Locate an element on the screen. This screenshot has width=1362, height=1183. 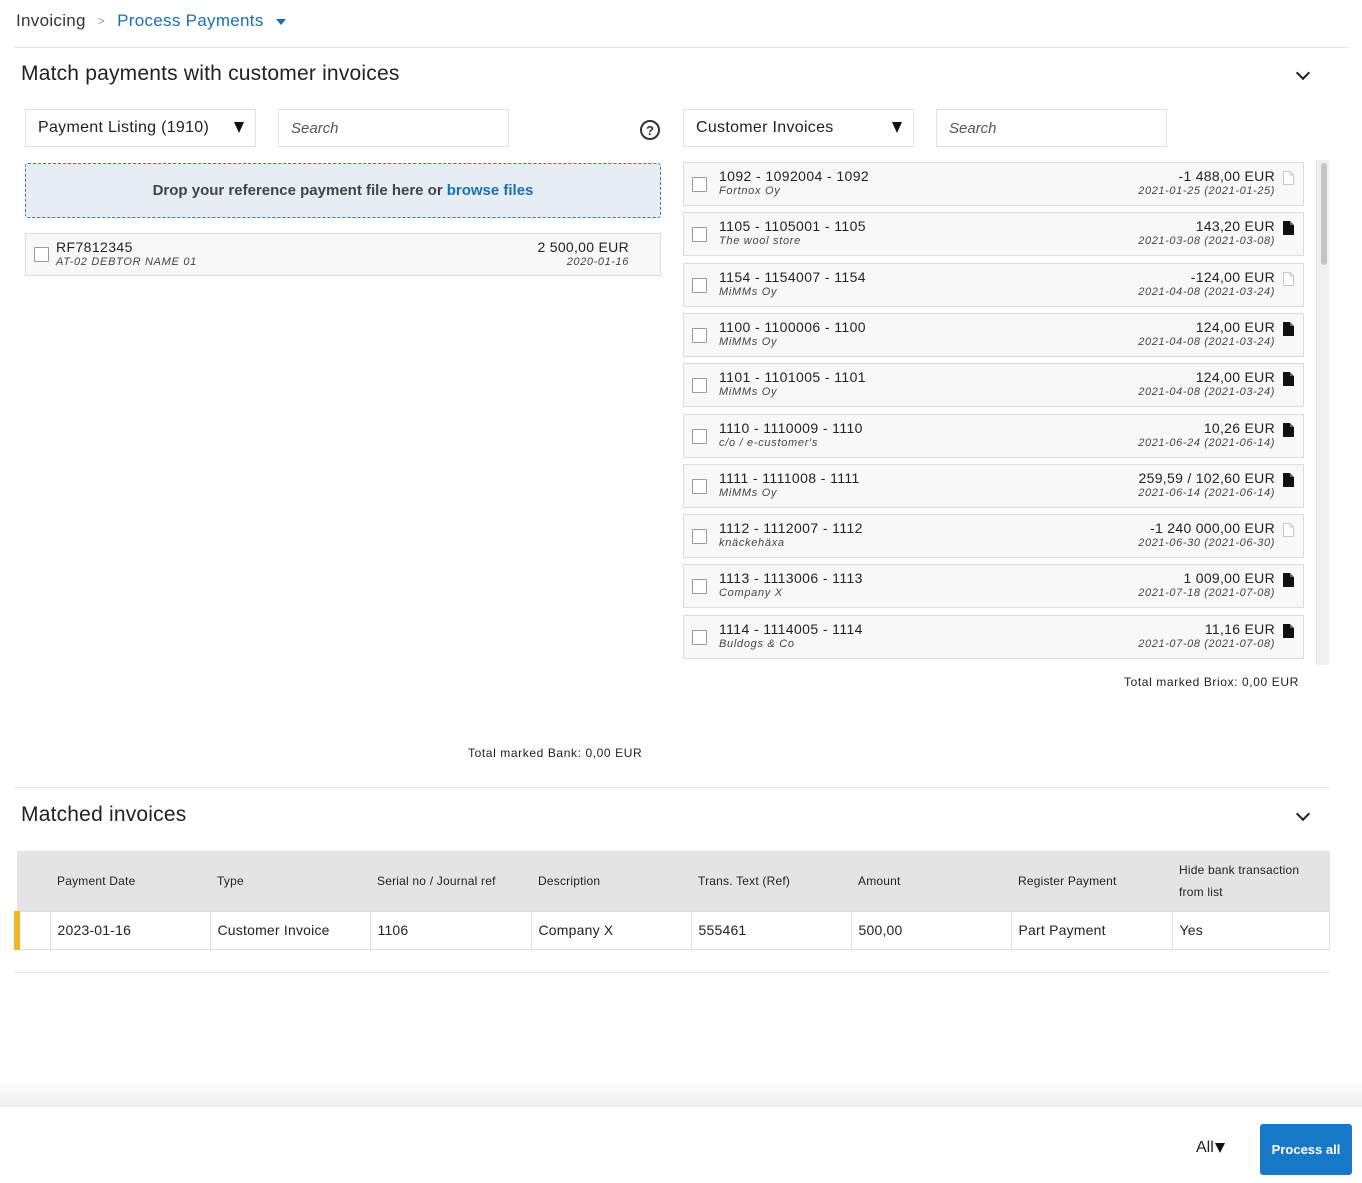
cell-amount: 500,00 is located at coordinates (931, 930).